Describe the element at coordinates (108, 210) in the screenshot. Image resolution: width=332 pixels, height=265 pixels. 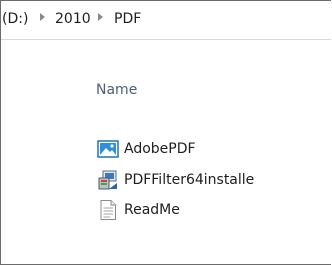
I see `text-file-icon` at that location.